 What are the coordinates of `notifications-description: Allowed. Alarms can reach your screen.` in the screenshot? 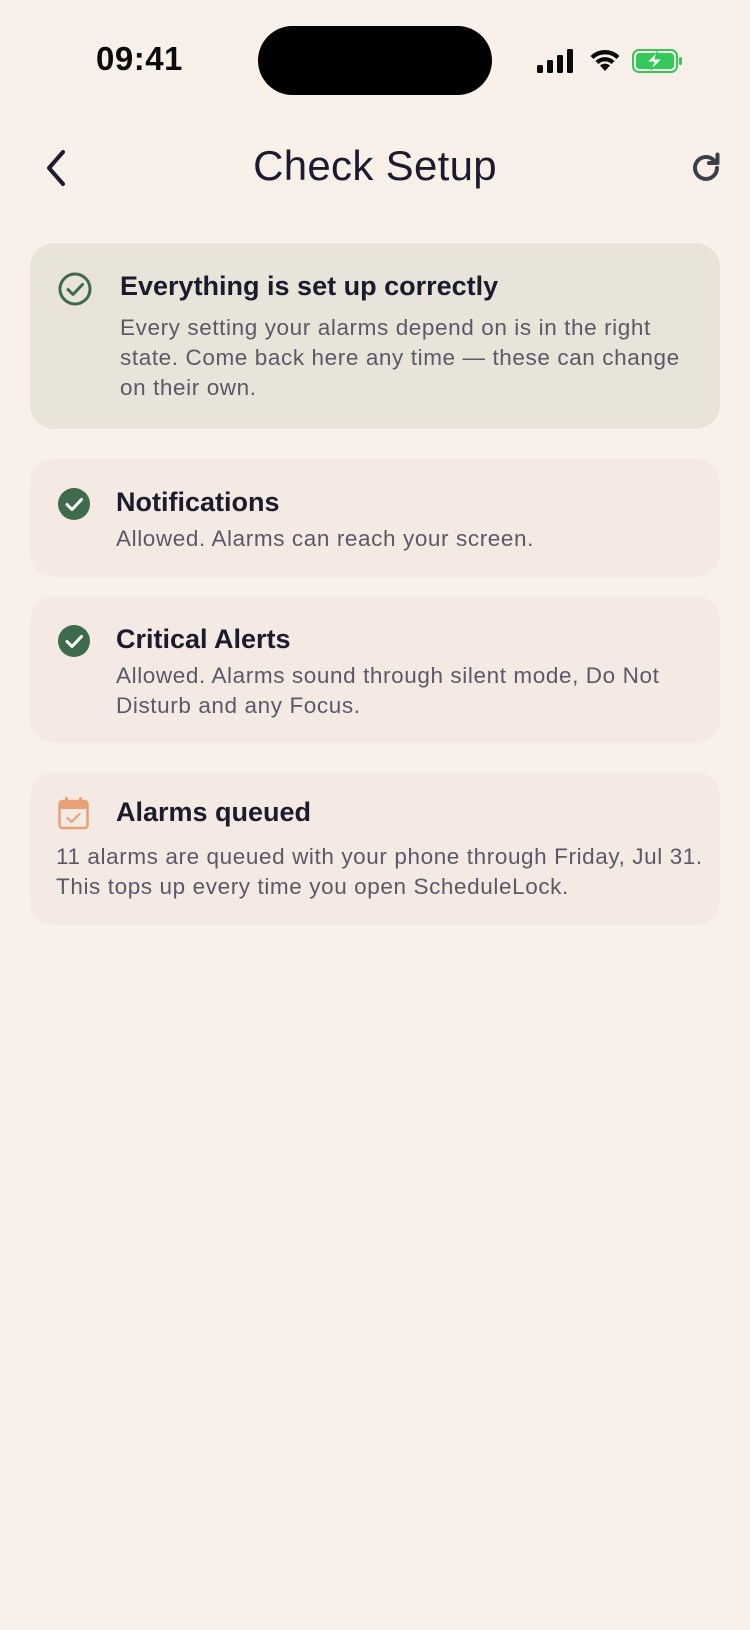 It's located at (325, 538).